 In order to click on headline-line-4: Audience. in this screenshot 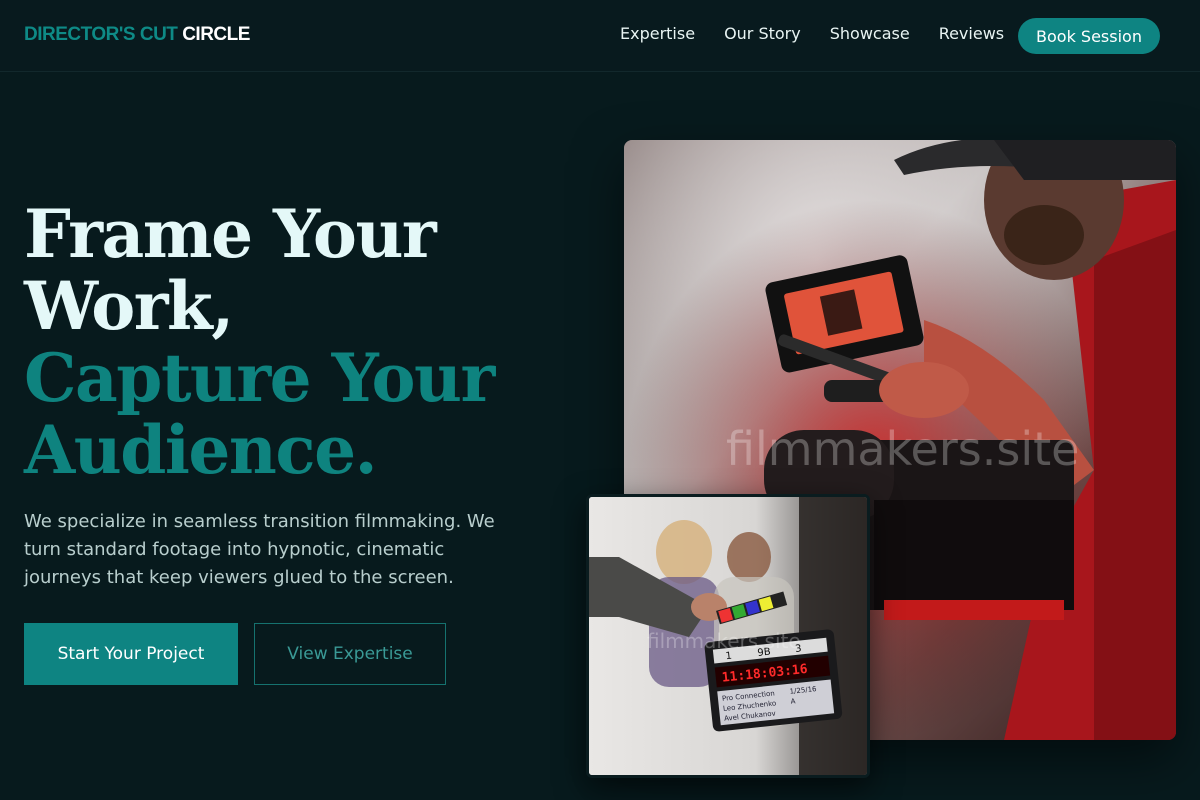, I will do `click(201, 450)`.